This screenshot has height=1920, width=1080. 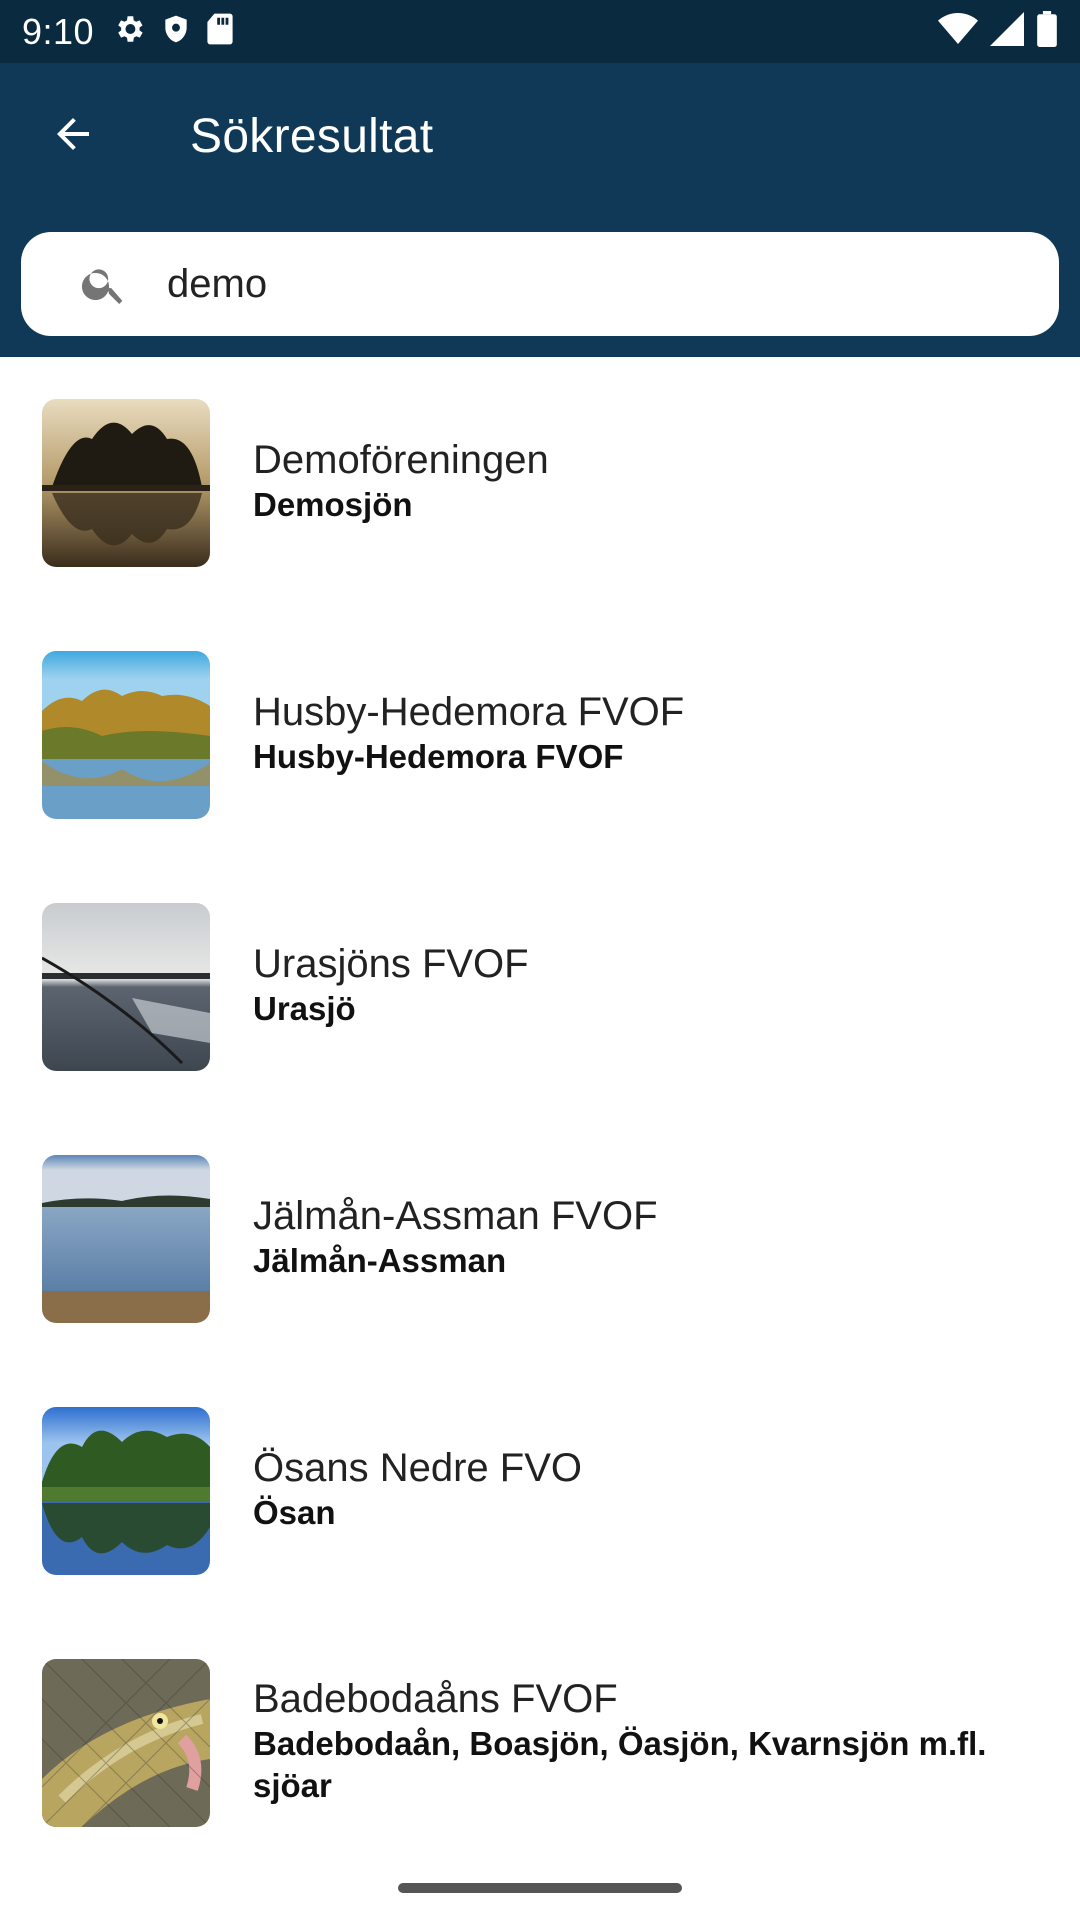 I want to click on result-subtitle: Jälmån-Assman, so click(x=380, y=1260).